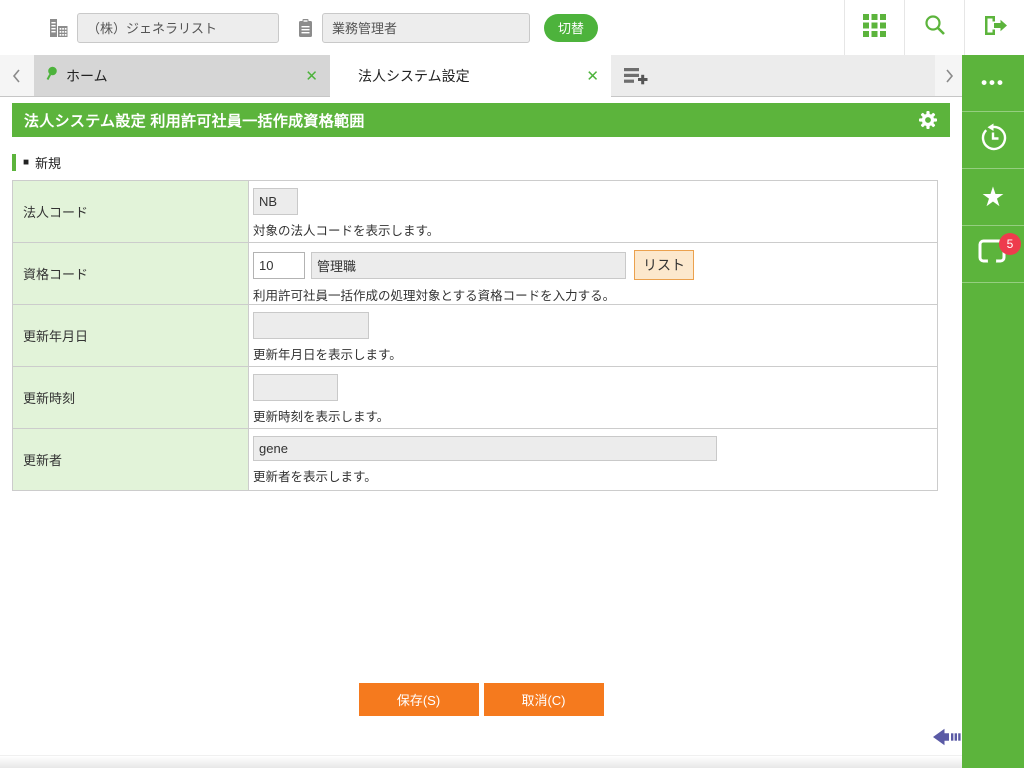 Image resolution: width=1024 pixels, height=768 pixels. Describe the element at coordinates (26, 162) in the screenshot. I see `section-marker: ■` at that location.